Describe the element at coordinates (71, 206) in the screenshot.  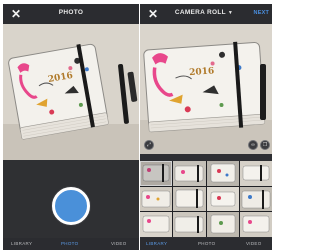
I see `shutter-button` at that location.